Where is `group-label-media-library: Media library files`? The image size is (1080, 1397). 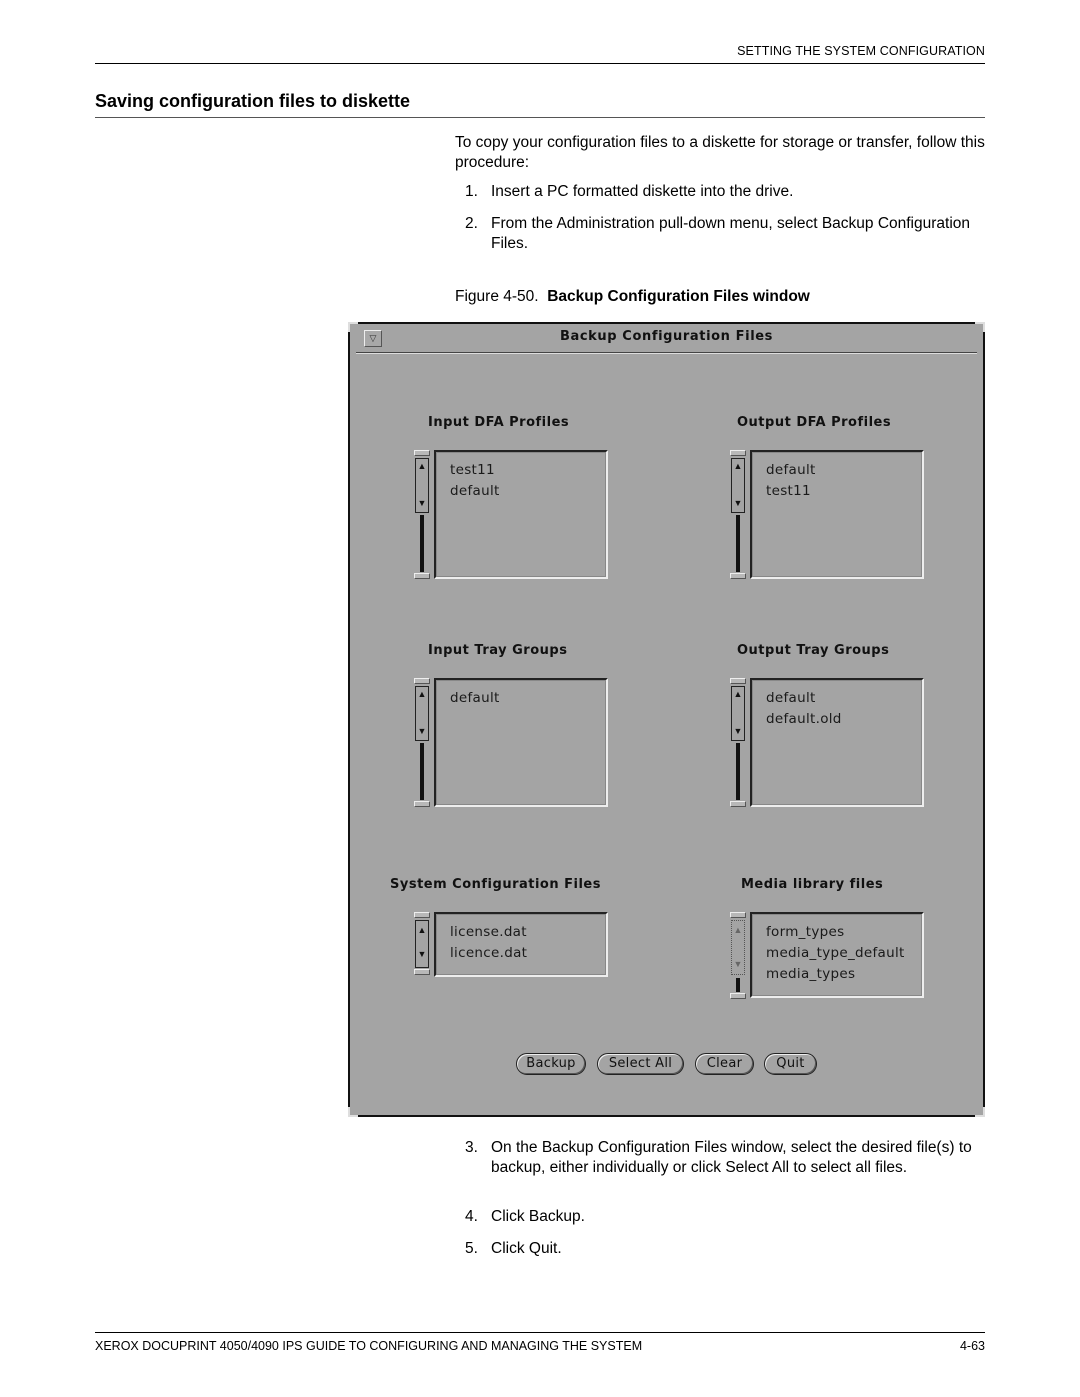
group-label-media-library: Media library files is located at coordinates (812, 884).